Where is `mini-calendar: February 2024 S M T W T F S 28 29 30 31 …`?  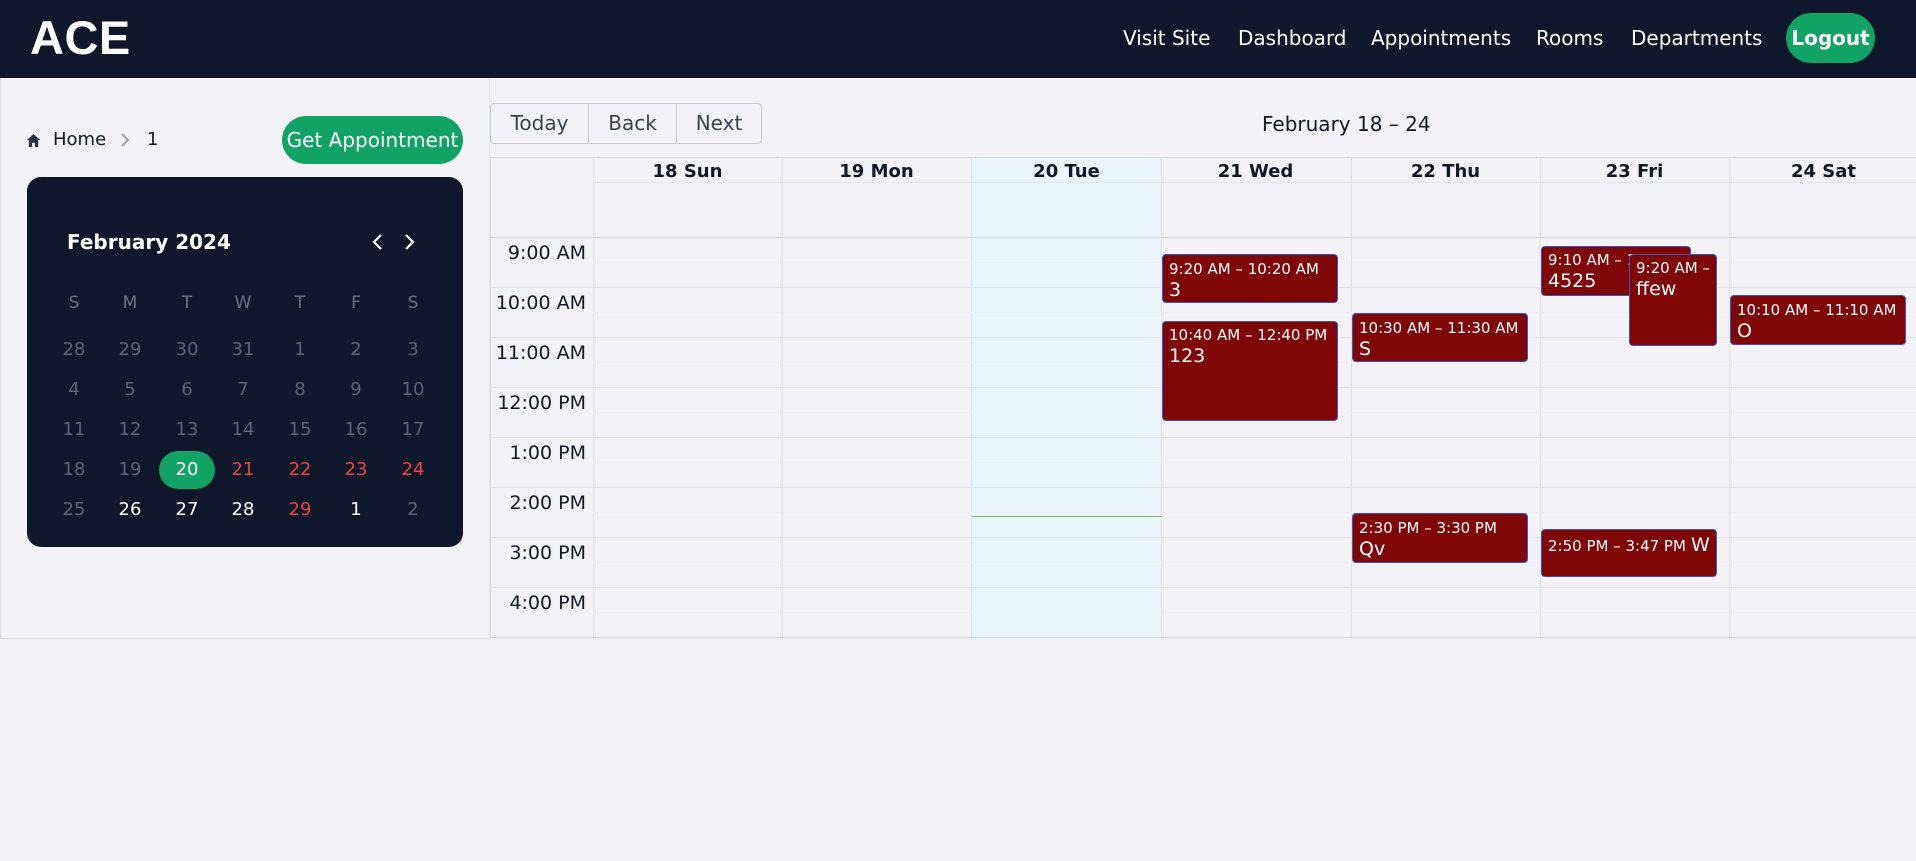
mini-calendar: February 2024 S M T W T F S 28 29 30 31 … is located at coordinates (245, 362).